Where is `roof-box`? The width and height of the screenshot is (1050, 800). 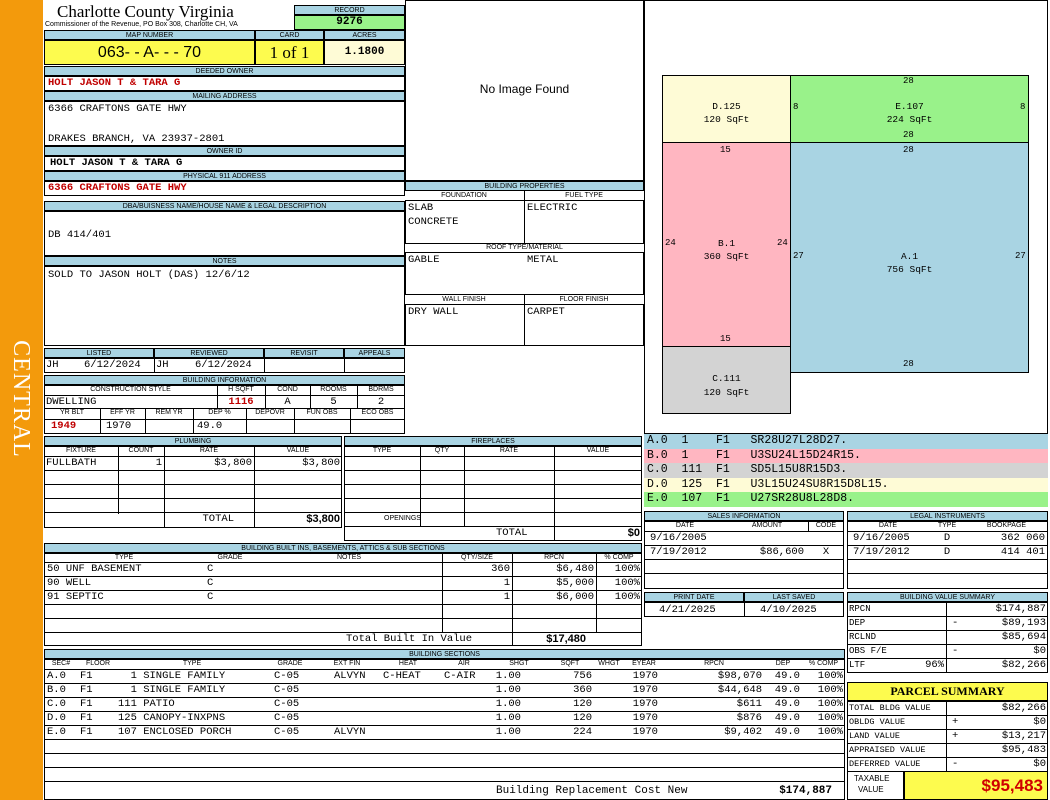
roof-box is located at coordinates (524, 273).